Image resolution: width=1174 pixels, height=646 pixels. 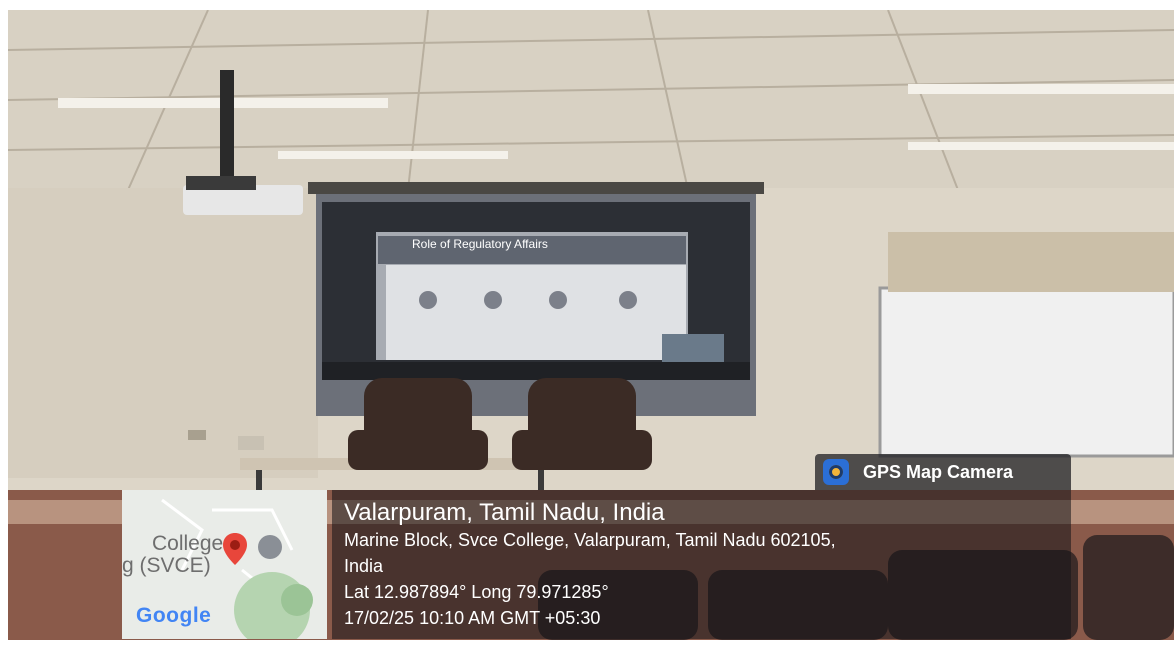 I want to click on gps-badge-label: GPS Map Camera, so click(x=938, y=472).